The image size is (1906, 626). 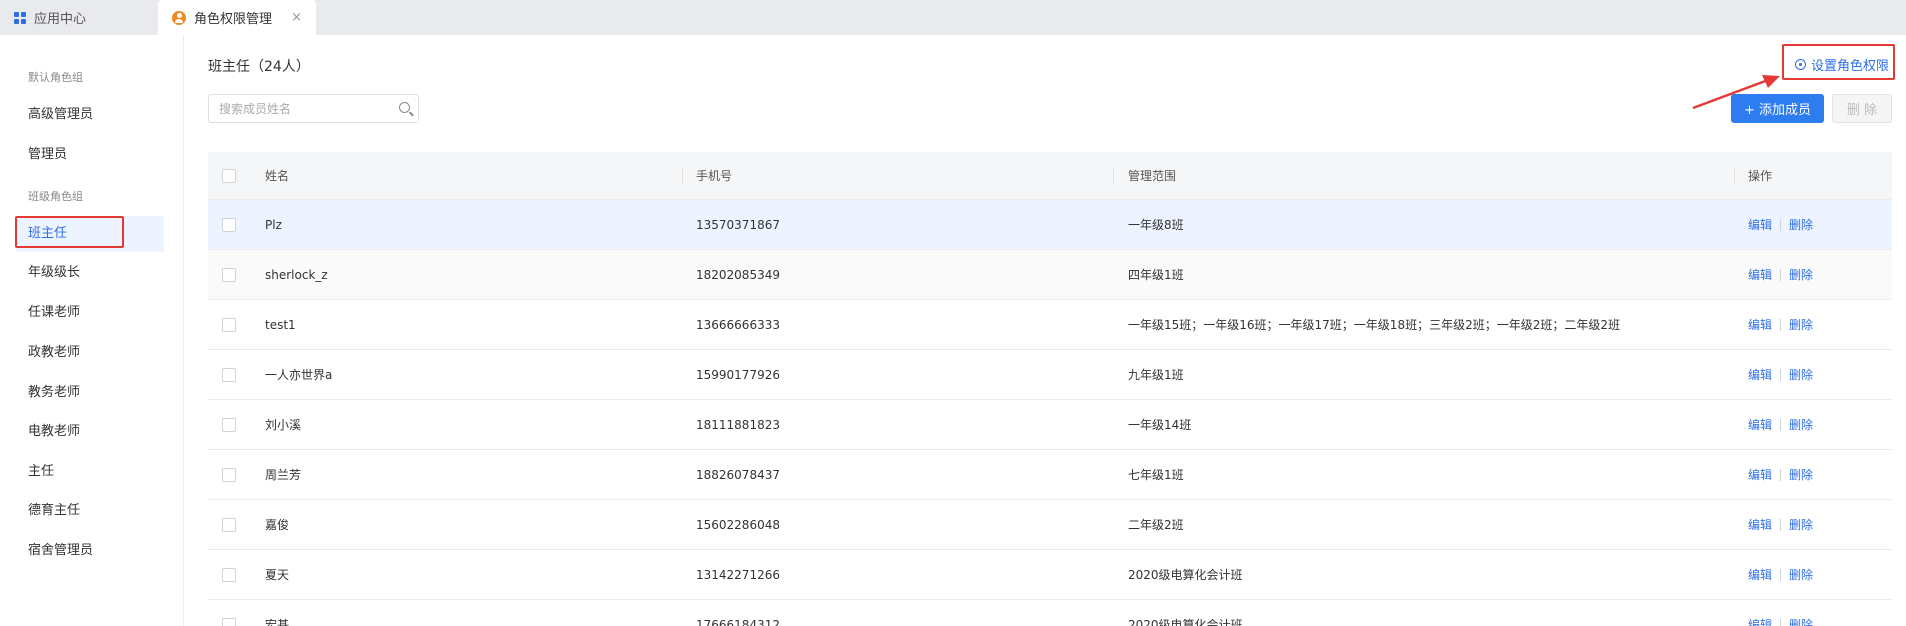 I want to click on table-row: 周兰芳 18826078437 七年级1班 编辑 删除, so click(x=1050, y=475).